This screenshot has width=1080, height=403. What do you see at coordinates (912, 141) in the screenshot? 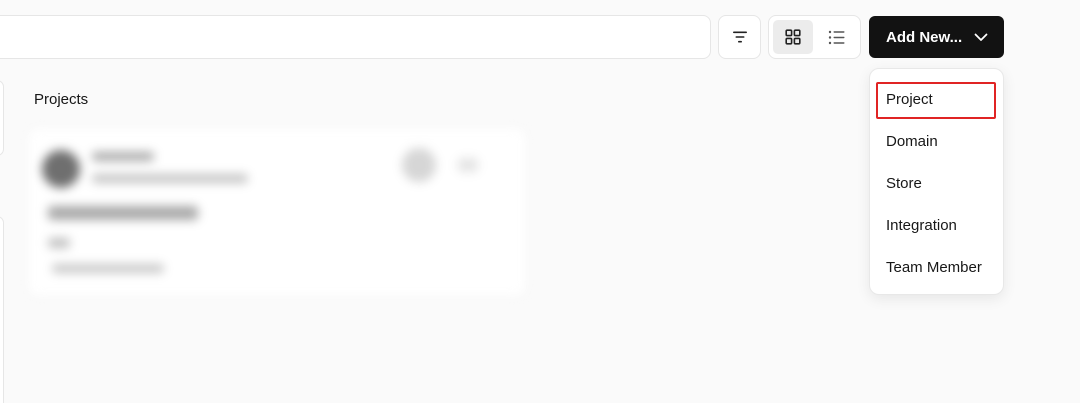
I see `menu-item-label: Domain` at bounding box center [912, 141].